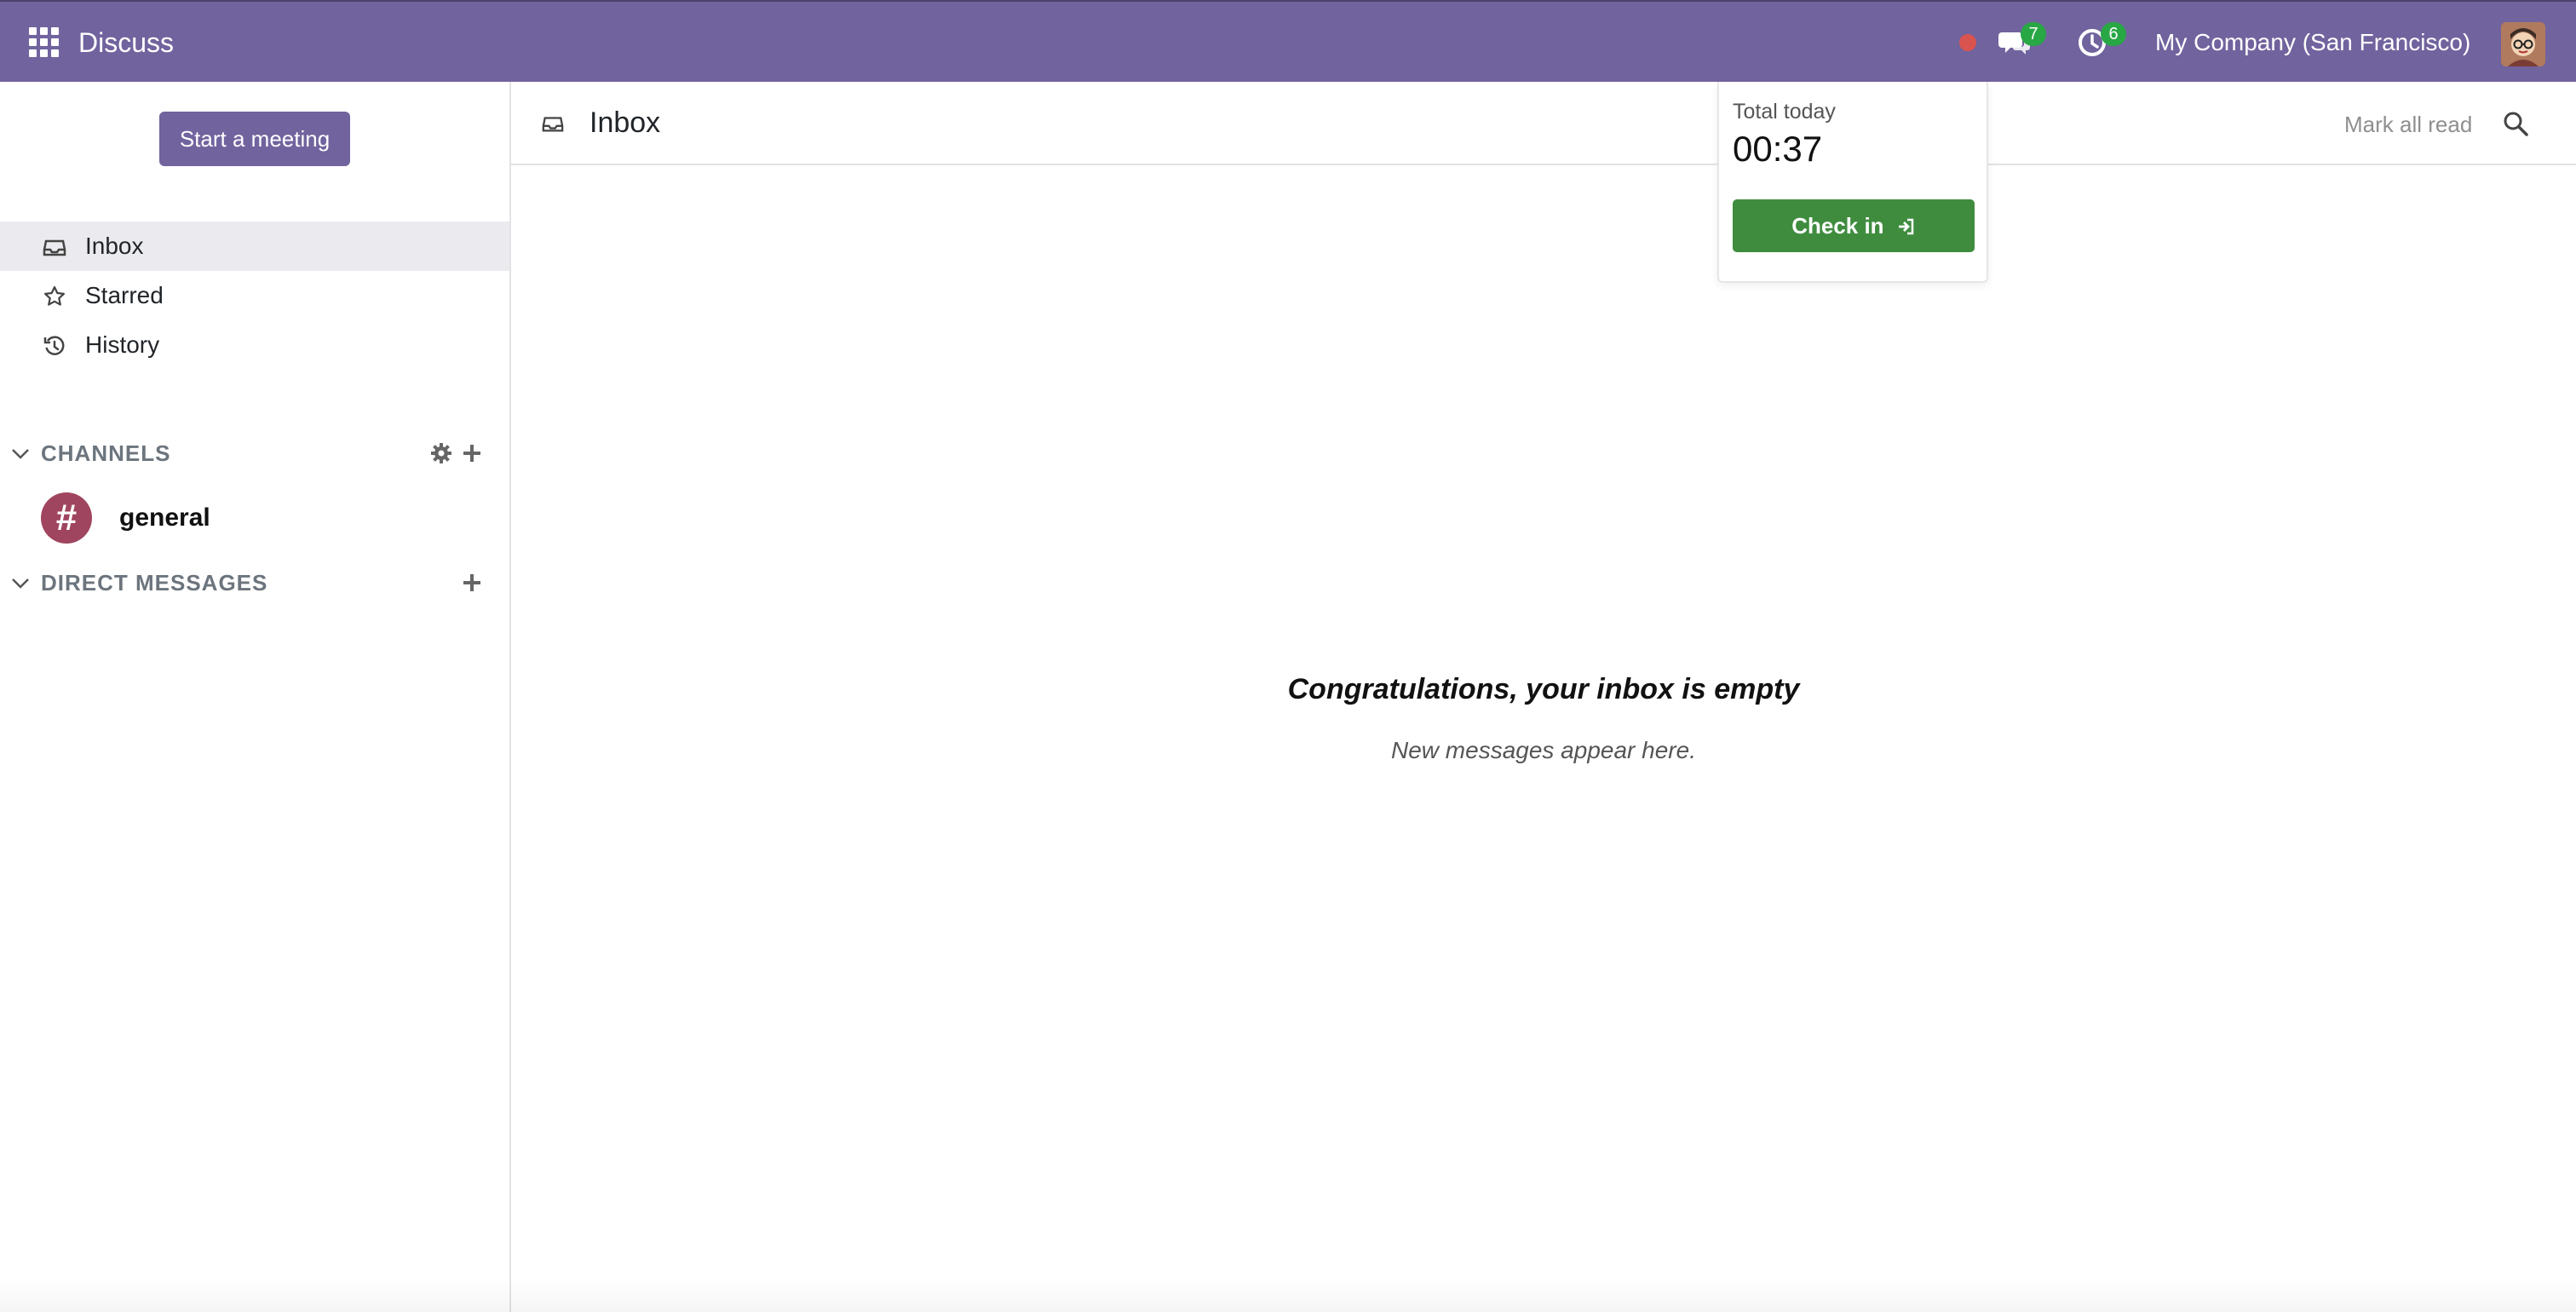 The height and width of the screenshot is (1312, 2576). What do you see at coordinates (165, 518) in the screenshot?
I see `channel-name: general` at bounding box center [165, 518].